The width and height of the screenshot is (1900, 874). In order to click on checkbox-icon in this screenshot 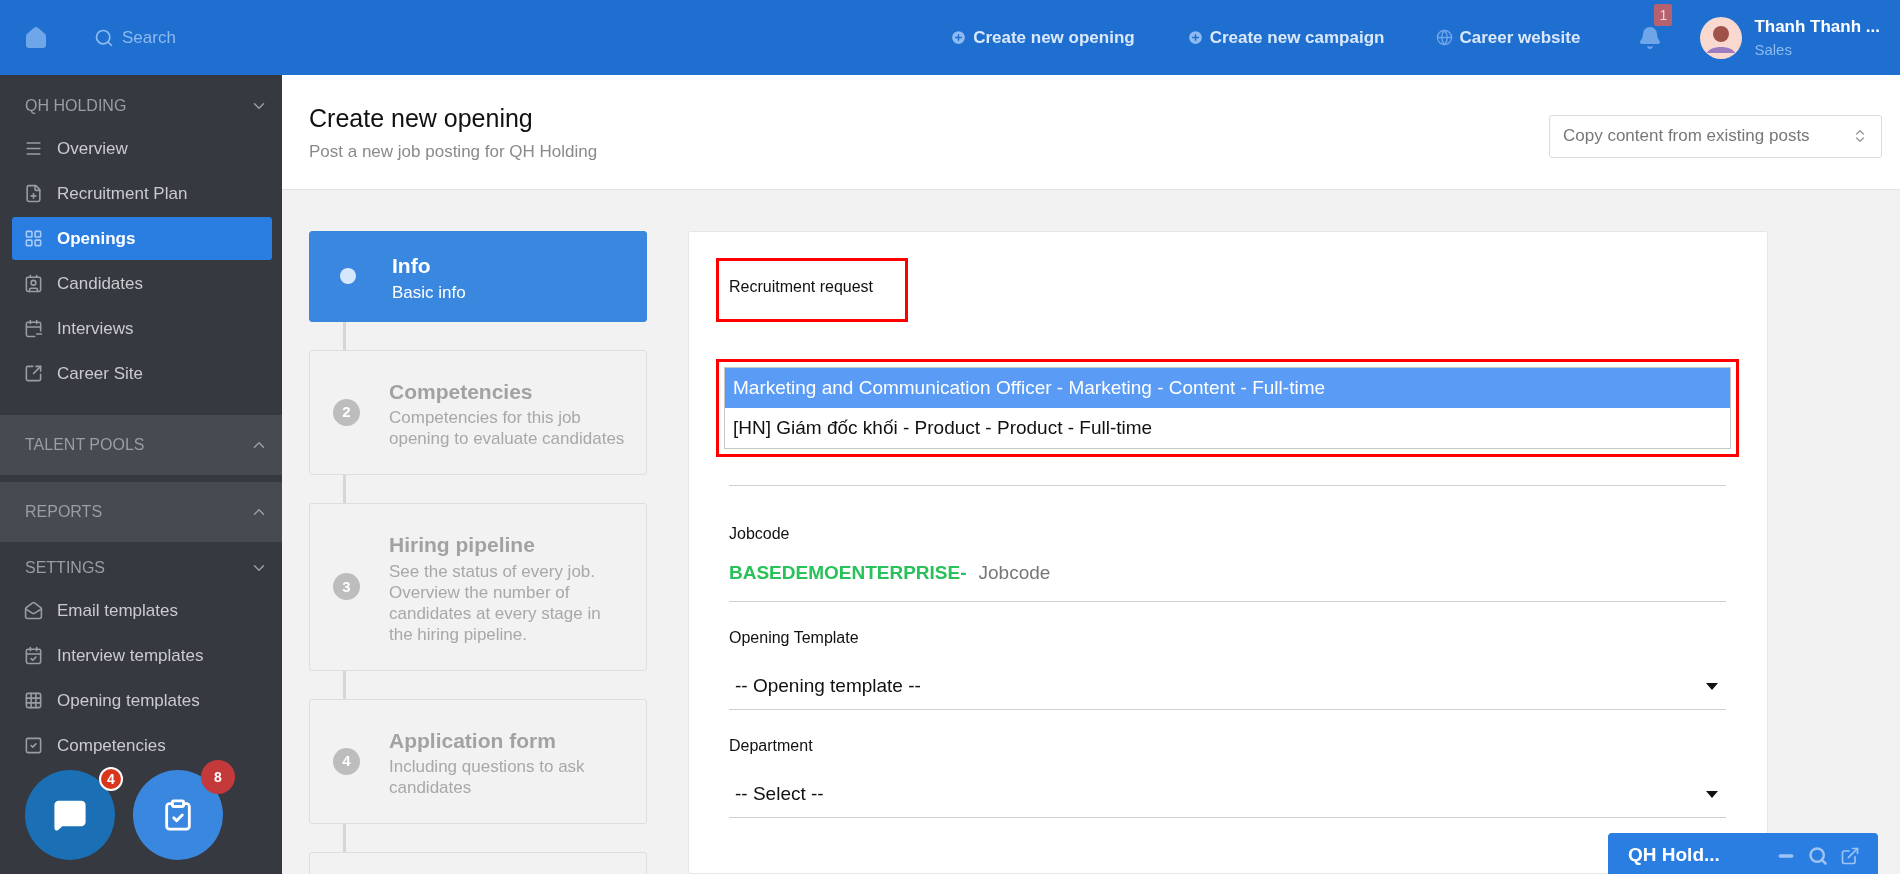, I will do `click(33, 745)`.